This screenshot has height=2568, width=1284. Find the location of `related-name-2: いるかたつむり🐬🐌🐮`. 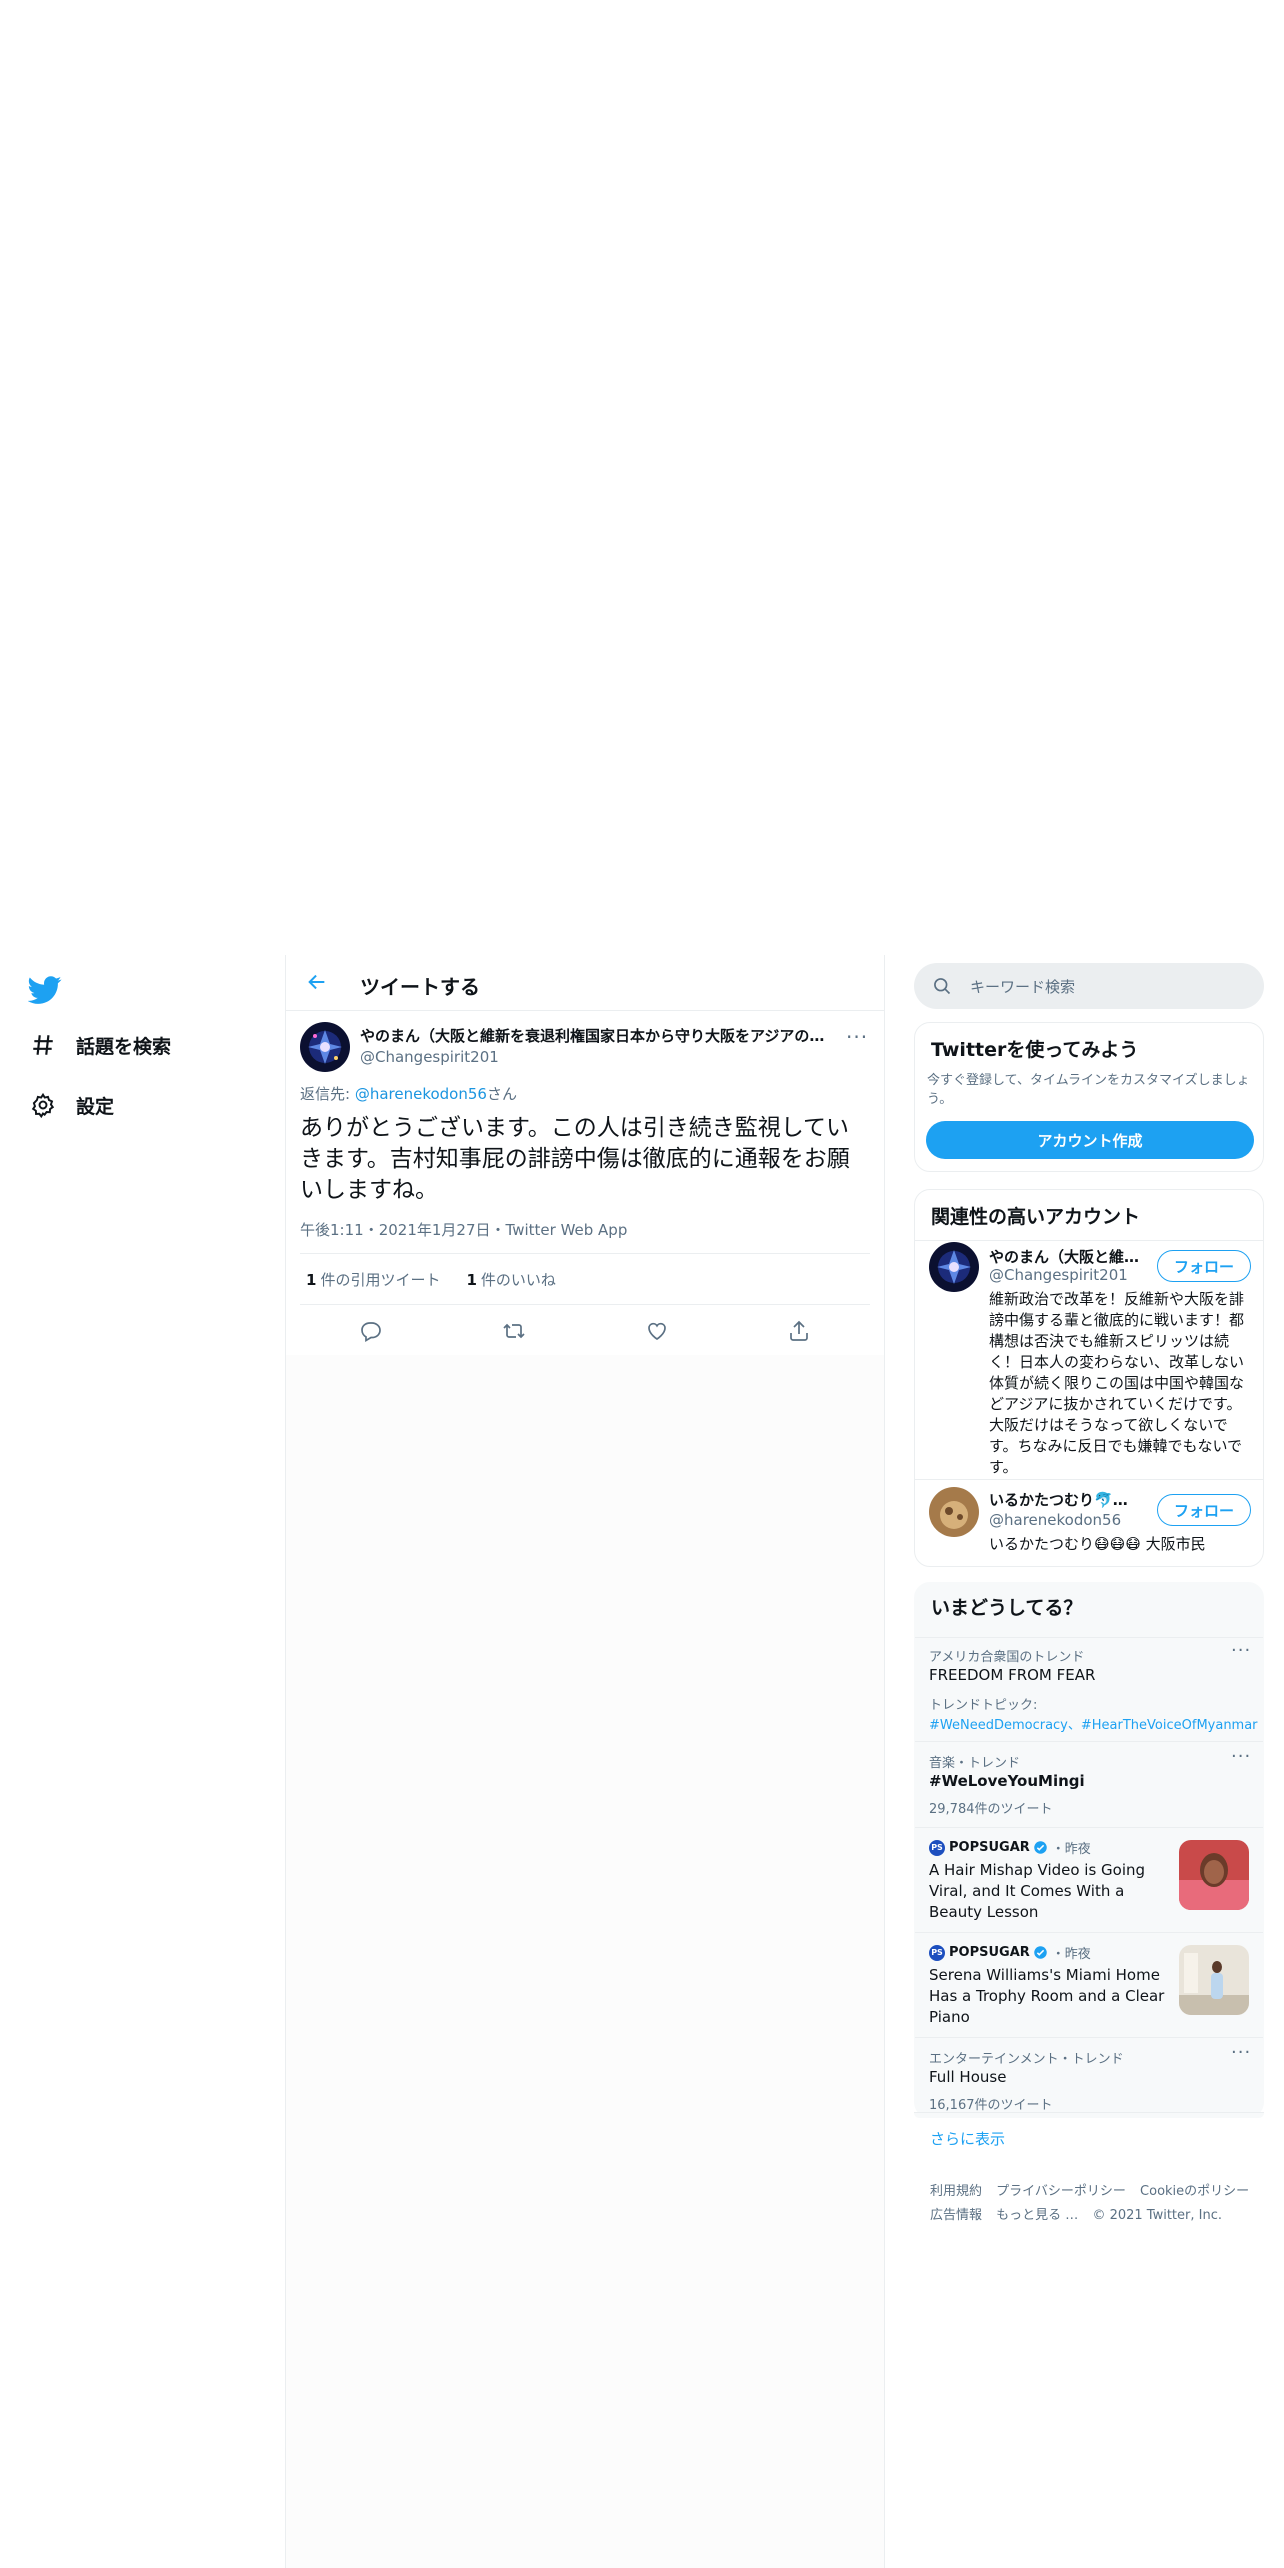

related-name-2: いるかたつむり🐬🐌🐮 is located at coordinates (1064, 1499).